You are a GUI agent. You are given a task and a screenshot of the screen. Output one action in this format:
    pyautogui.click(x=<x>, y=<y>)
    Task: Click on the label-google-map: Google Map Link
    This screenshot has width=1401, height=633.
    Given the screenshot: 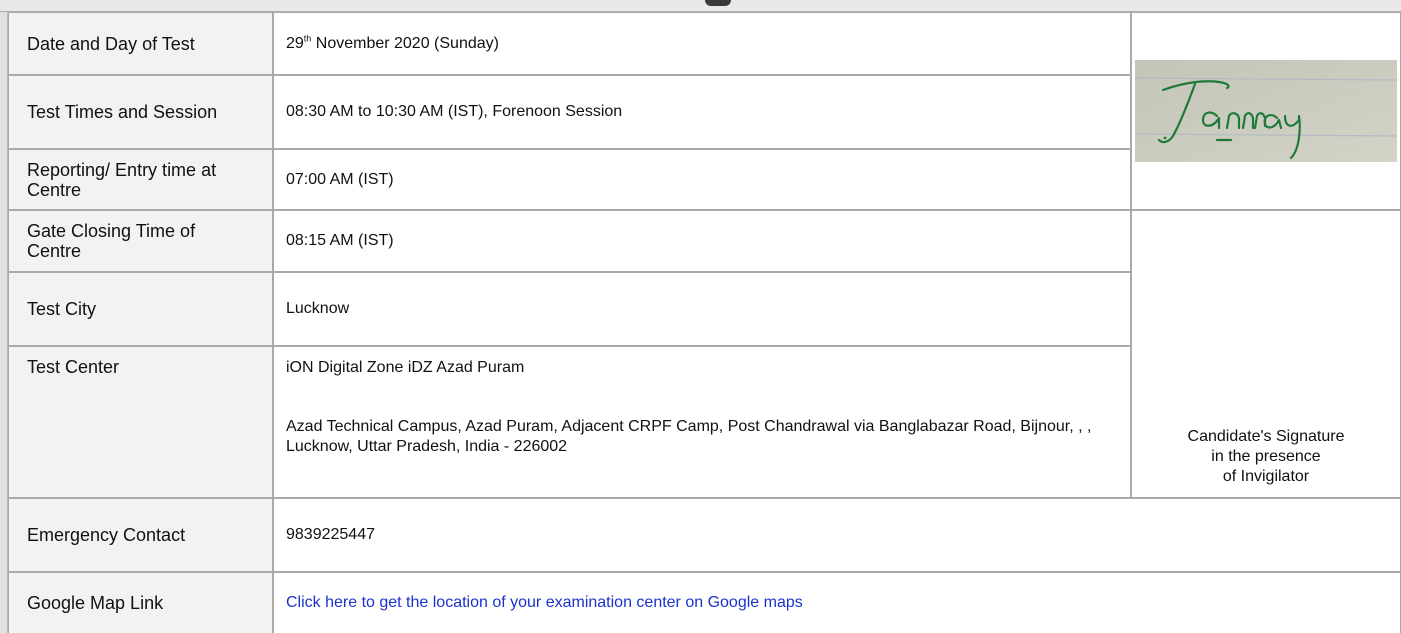 What is the action you would take?
    pyautogui.click(x=140, y=602)
    